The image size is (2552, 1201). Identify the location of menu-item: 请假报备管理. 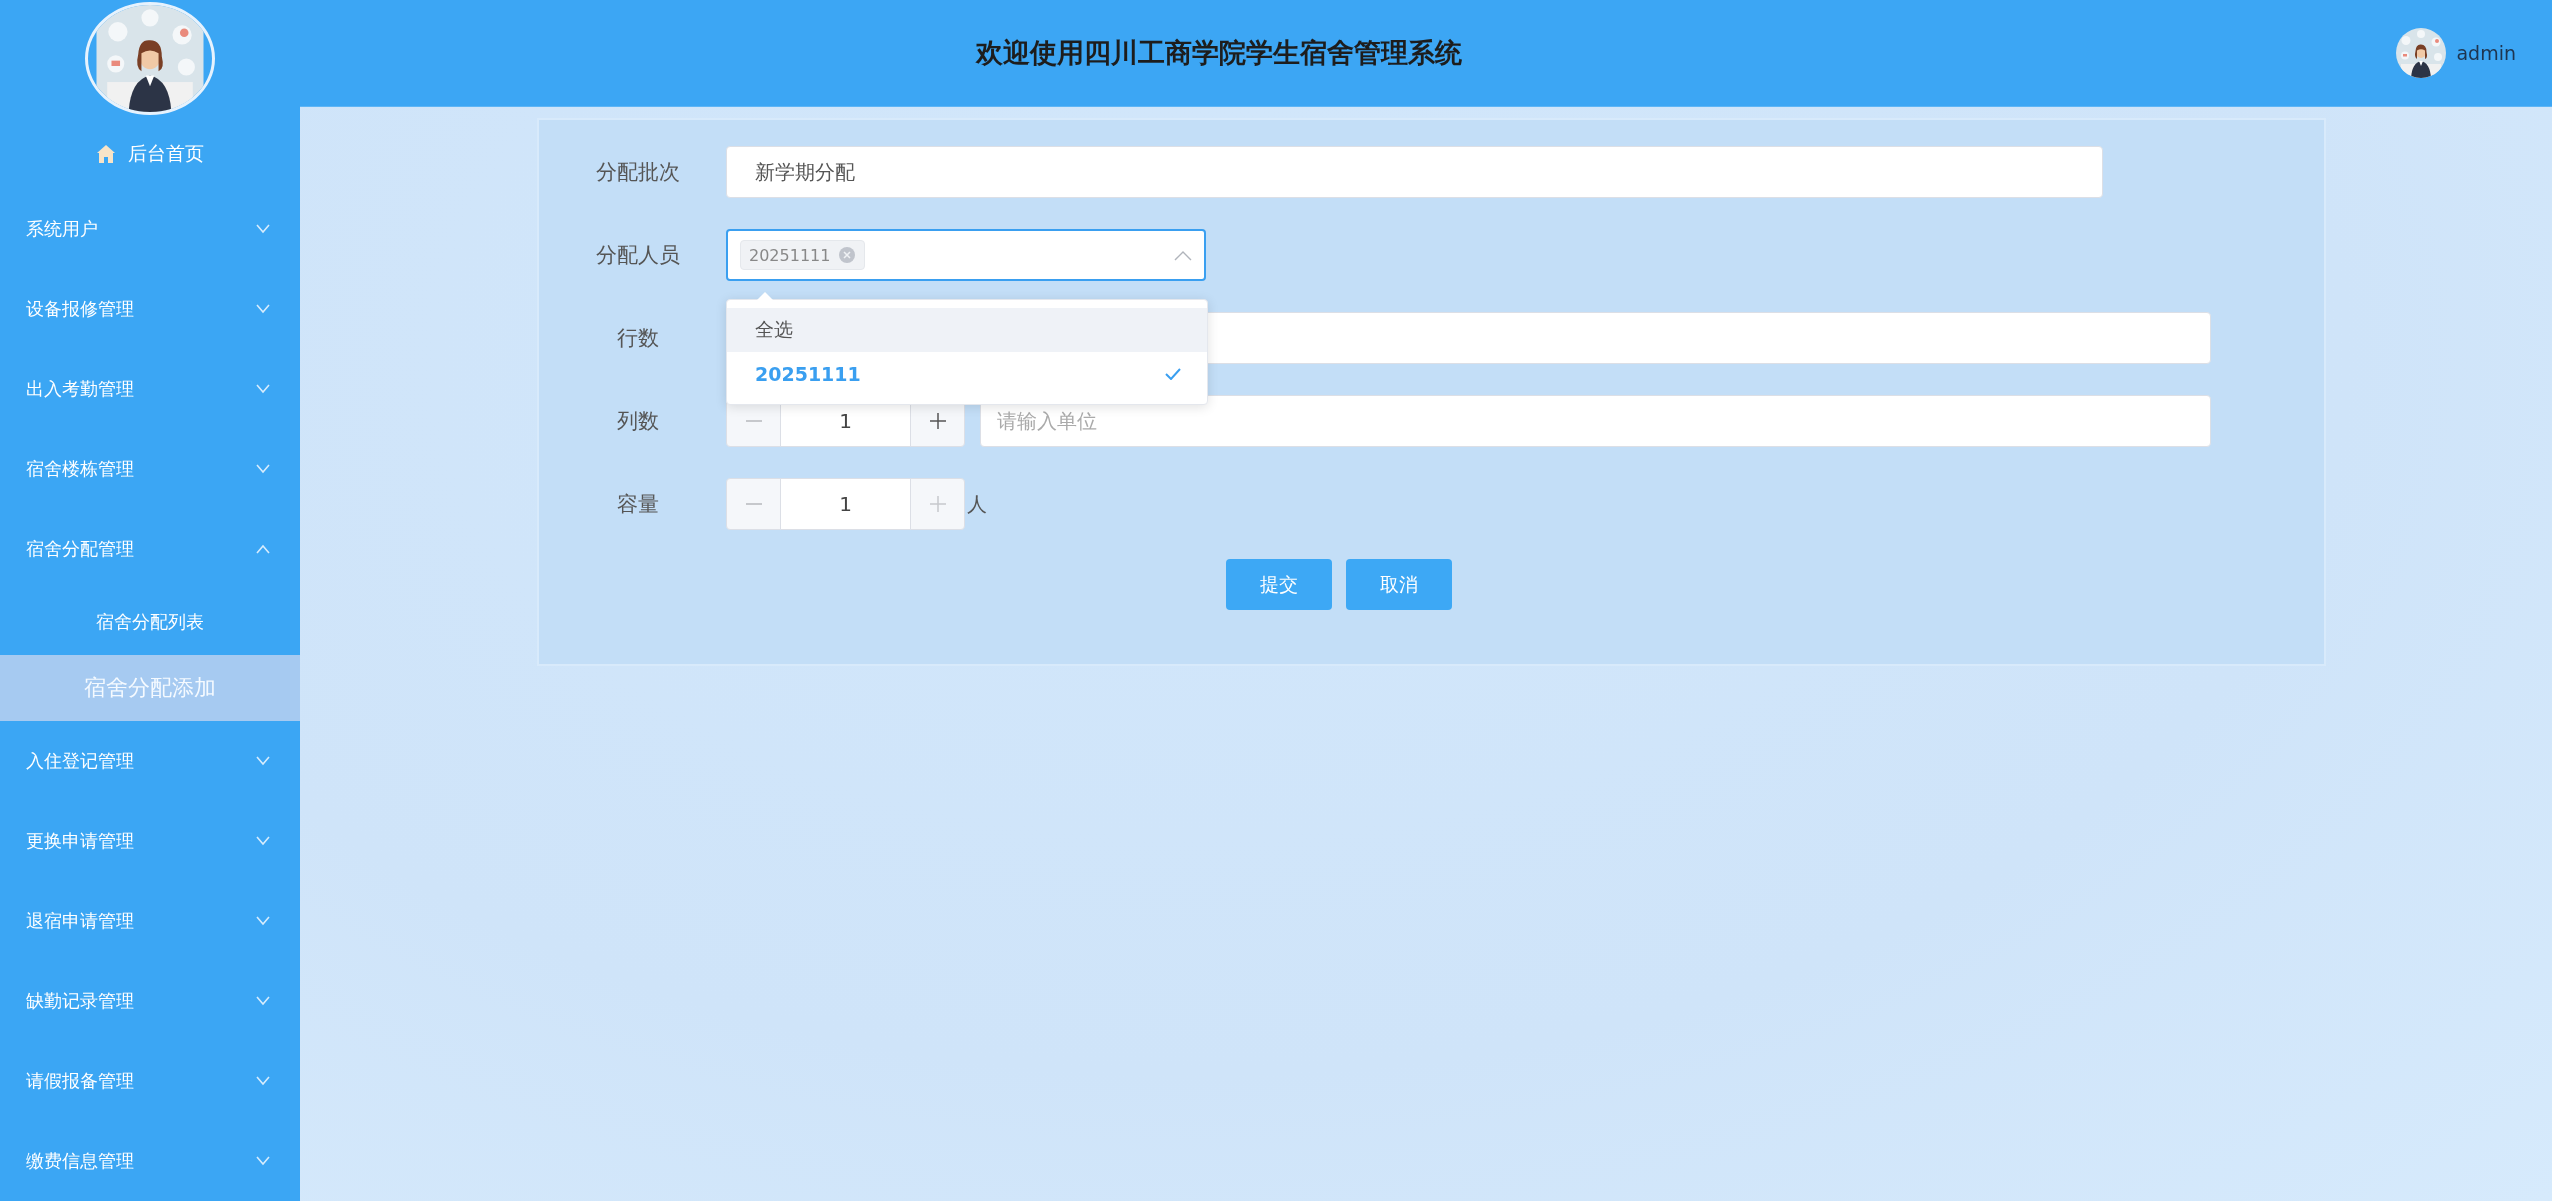
(150, 1081).